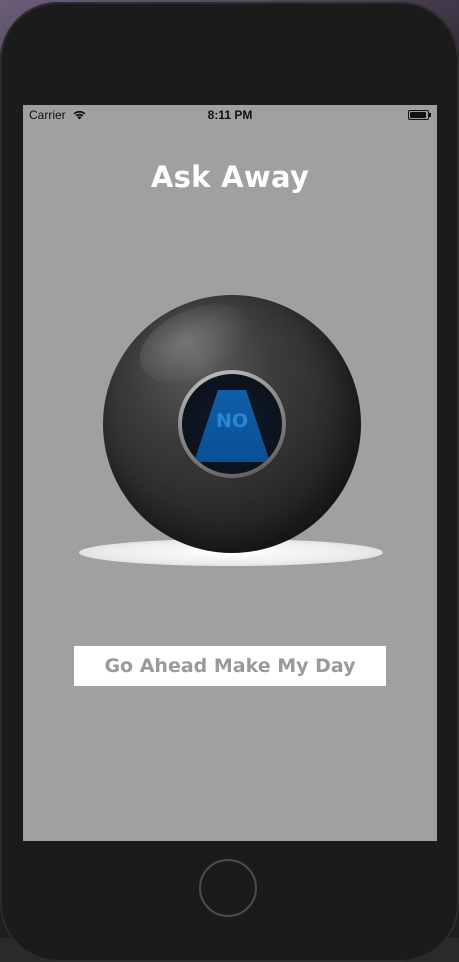 The image size is (459, 962). I want to click on page-title: Ask Away, so click(230, 177).